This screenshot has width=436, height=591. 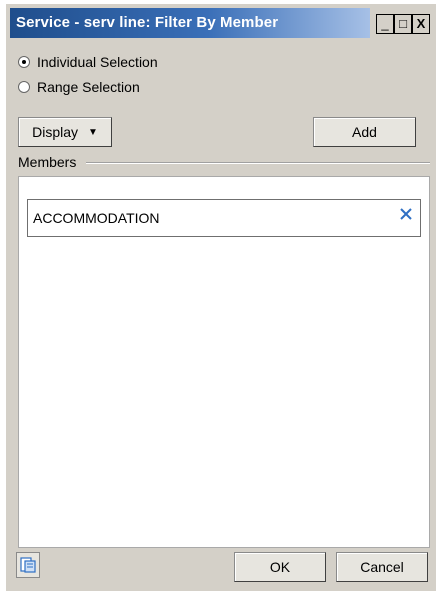 I want to click on remove-member-icon, so click(x=406, y=214).